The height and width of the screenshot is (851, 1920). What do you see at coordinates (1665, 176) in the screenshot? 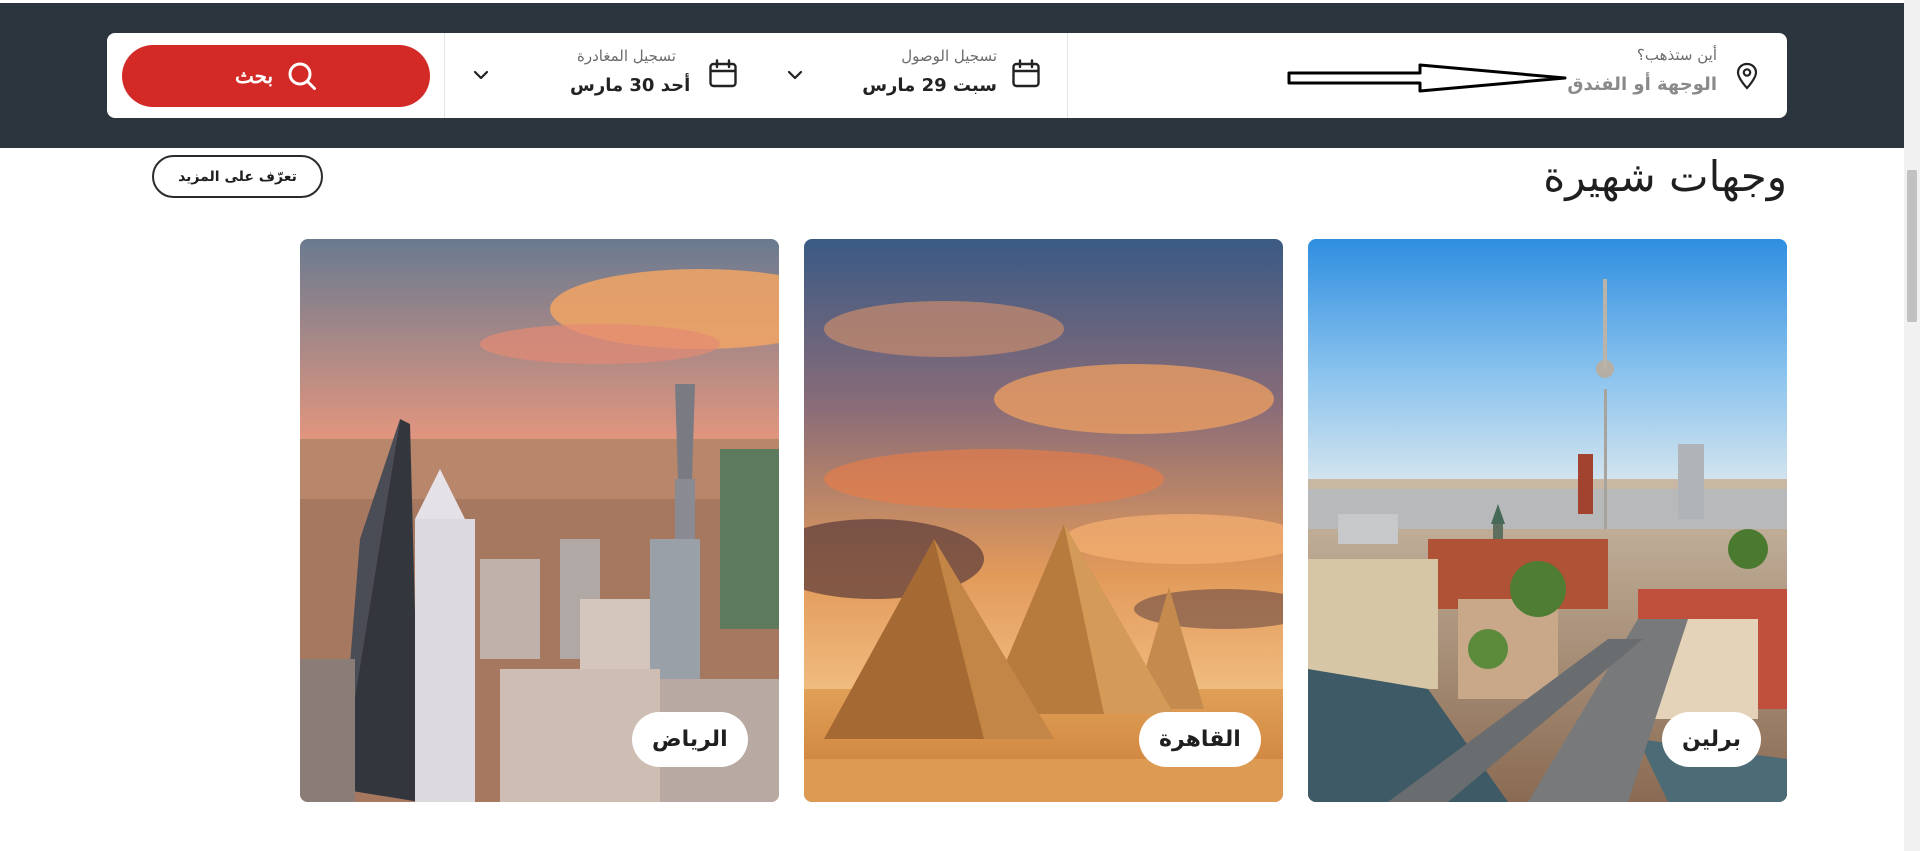
I see `section-title: وجهات شهيرة` at bounding box center [1665, 176].